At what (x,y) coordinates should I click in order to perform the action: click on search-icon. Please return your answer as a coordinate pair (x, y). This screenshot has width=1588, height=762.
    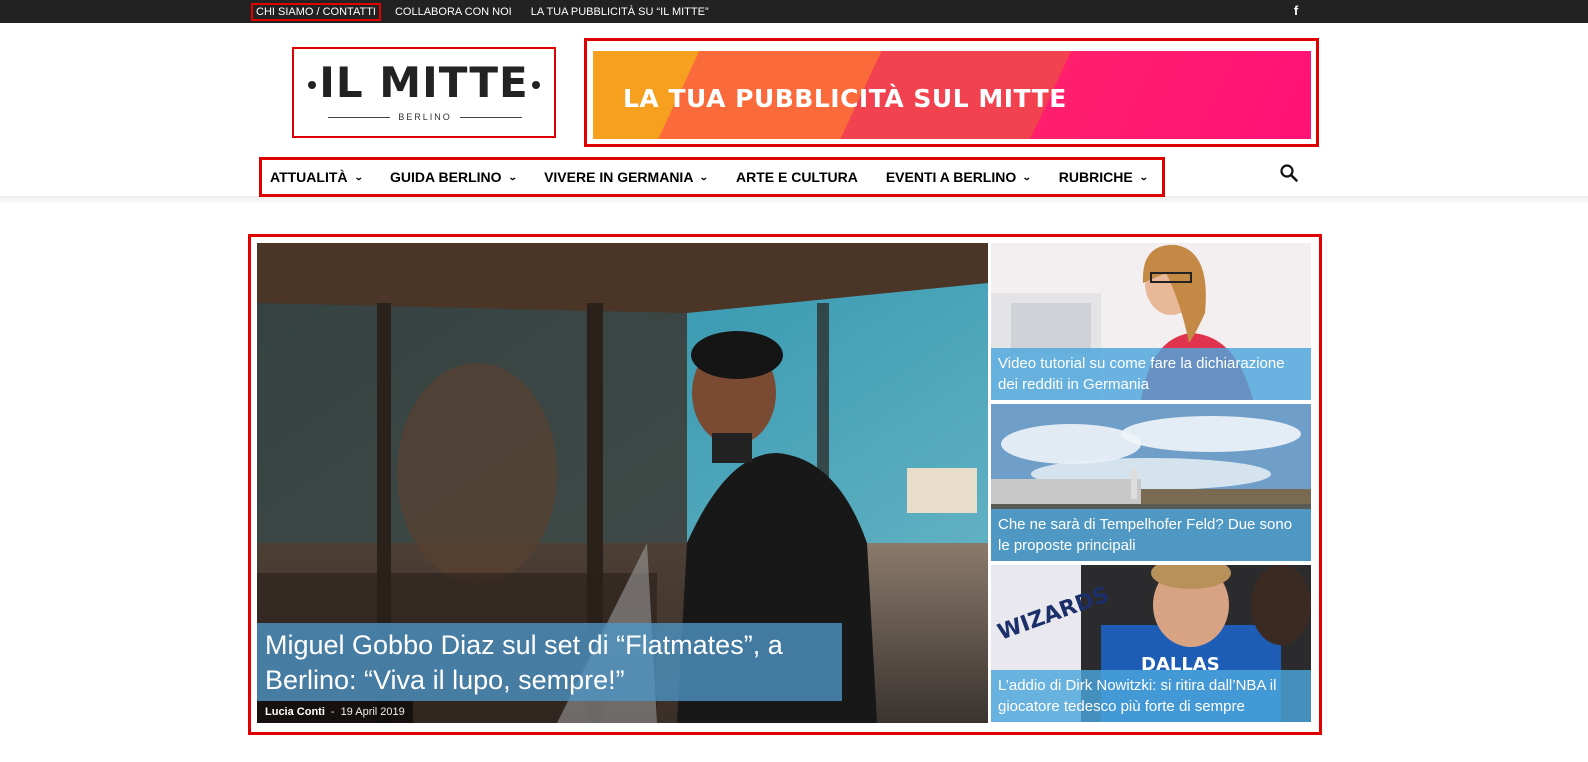
    Looking at the image, I should click on (1289, 173).